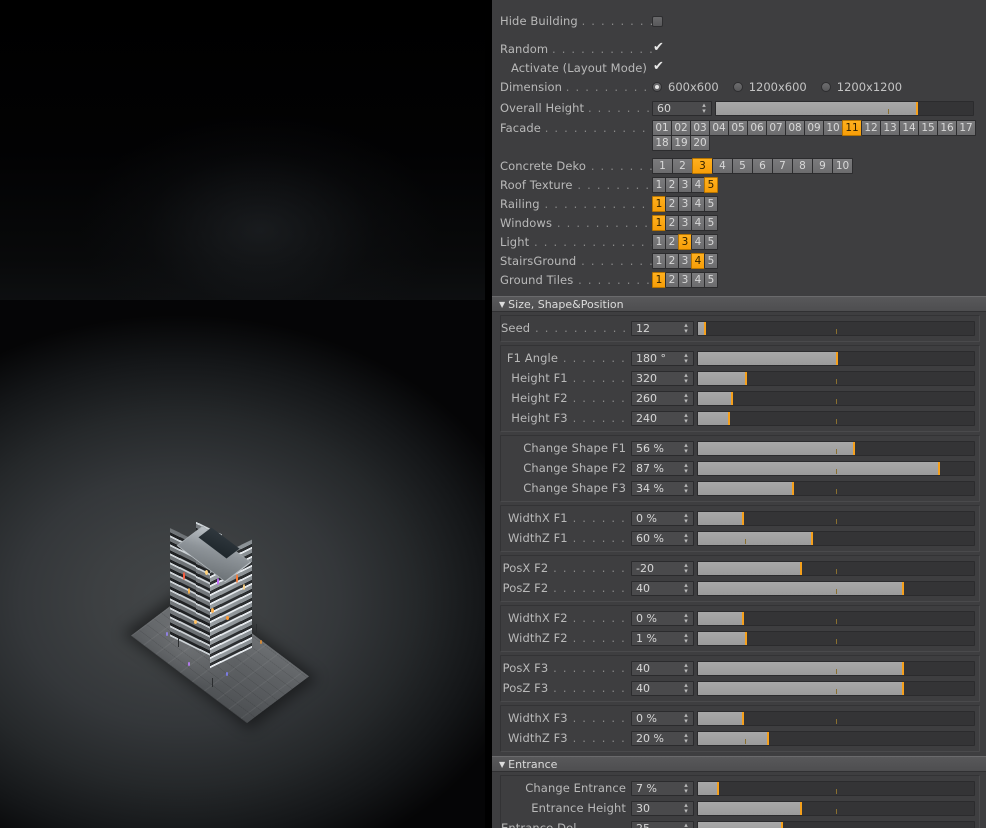 This screenshot has width=986, height=828. Describe the element at coordinates (662, 358) in the screenshot. I see `parameter-value-field: 180 ° ▴ ▾` at that location.